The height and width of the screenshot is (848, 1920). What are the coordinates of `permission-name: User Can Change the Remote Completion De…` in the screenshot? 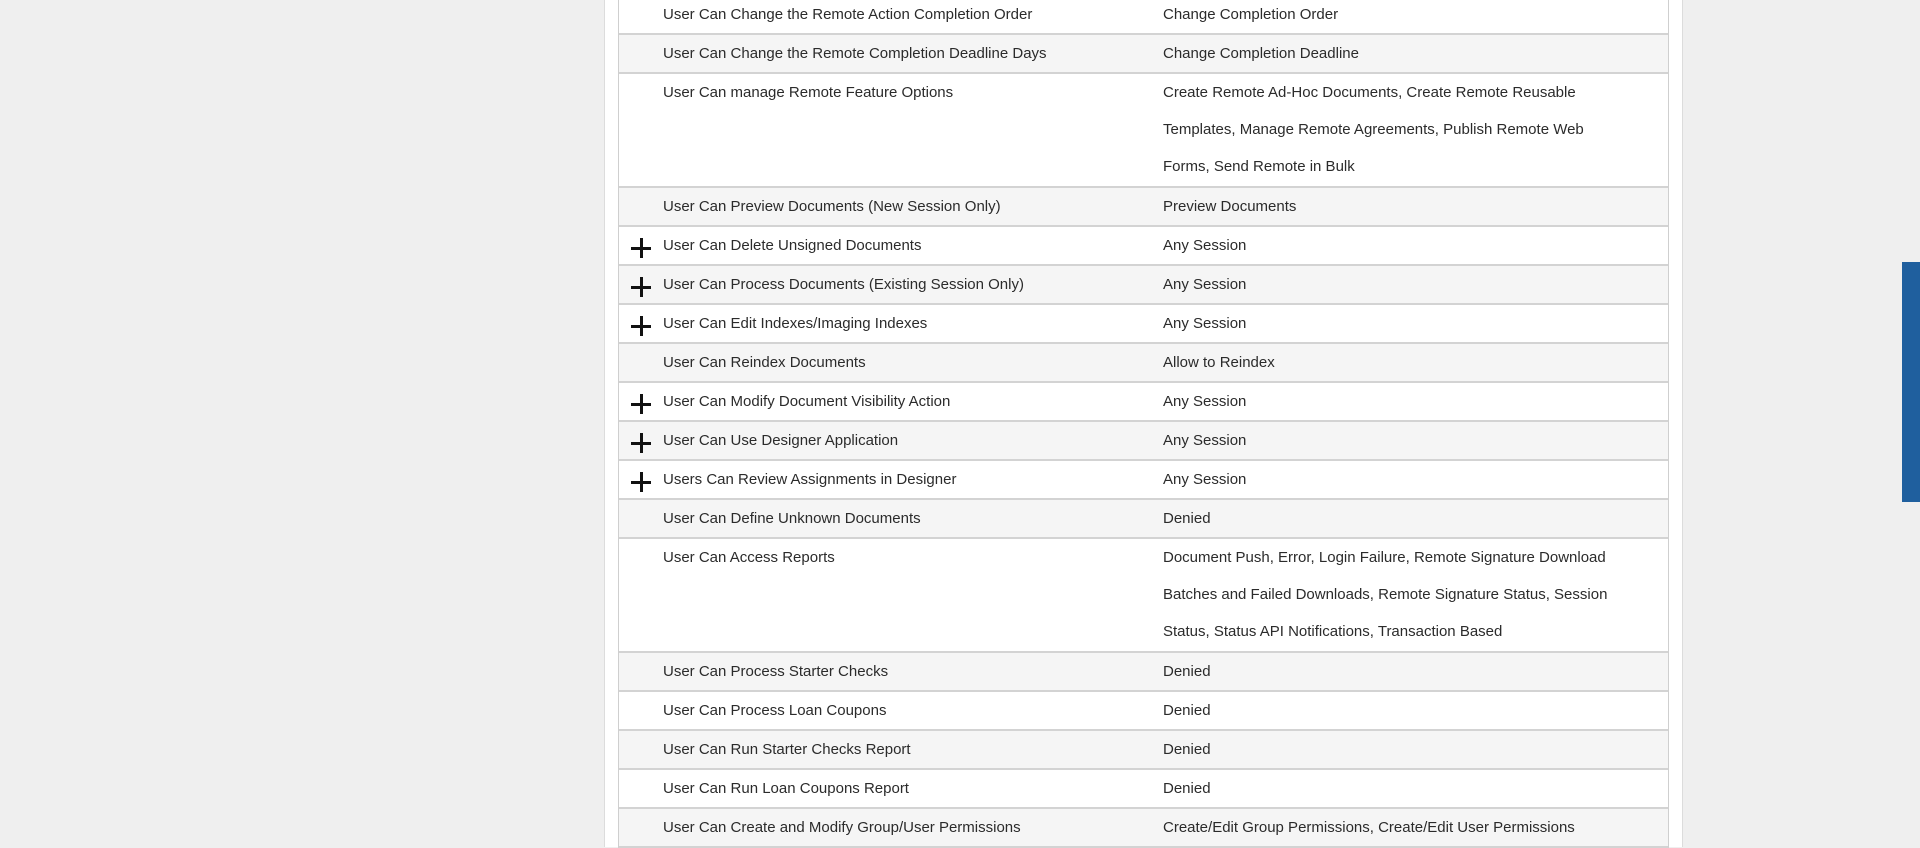 It's located at (855, 53).